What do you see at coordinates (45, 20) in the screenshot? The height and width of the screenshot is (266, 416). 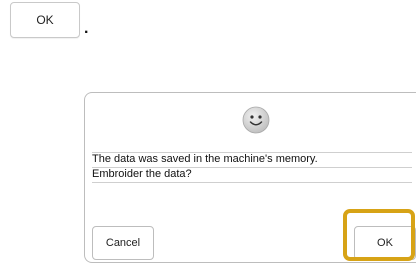 I see `instruction-ok-button: OK` at bounding box center [45, 20].